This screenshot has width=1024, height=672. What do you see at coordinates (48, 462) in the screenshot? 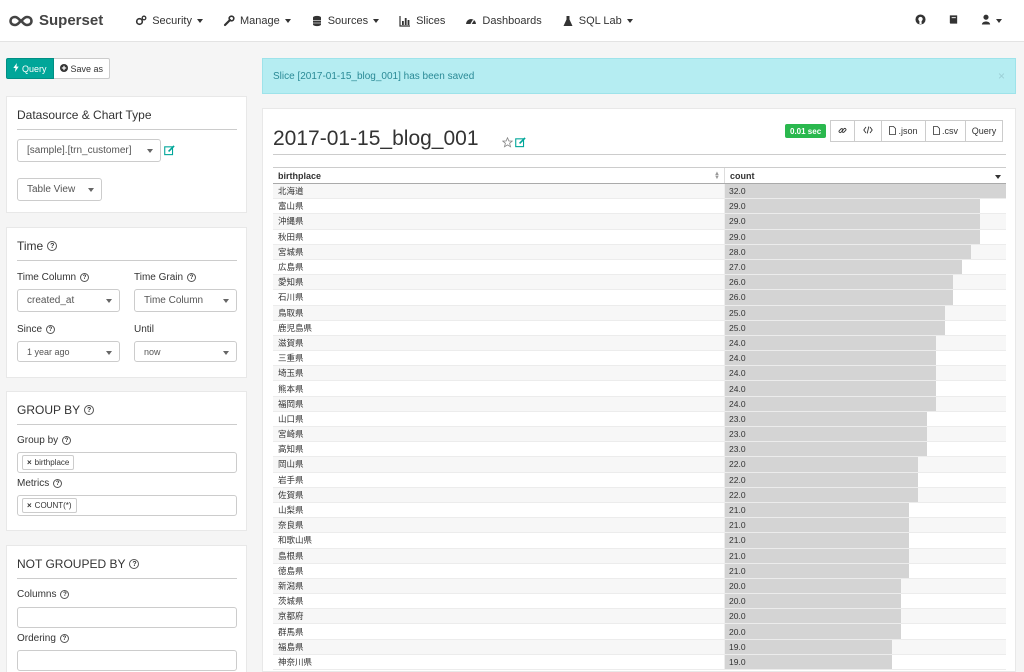
I see `group-by-tag: × birthplace` at bounding box center [48, 462].